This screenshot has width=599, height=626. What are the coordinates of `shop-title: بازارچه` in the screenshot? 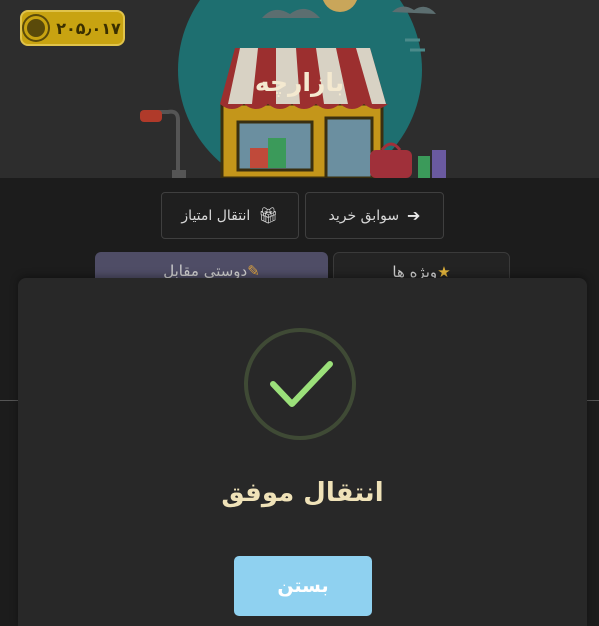 It's located at (299, 82).